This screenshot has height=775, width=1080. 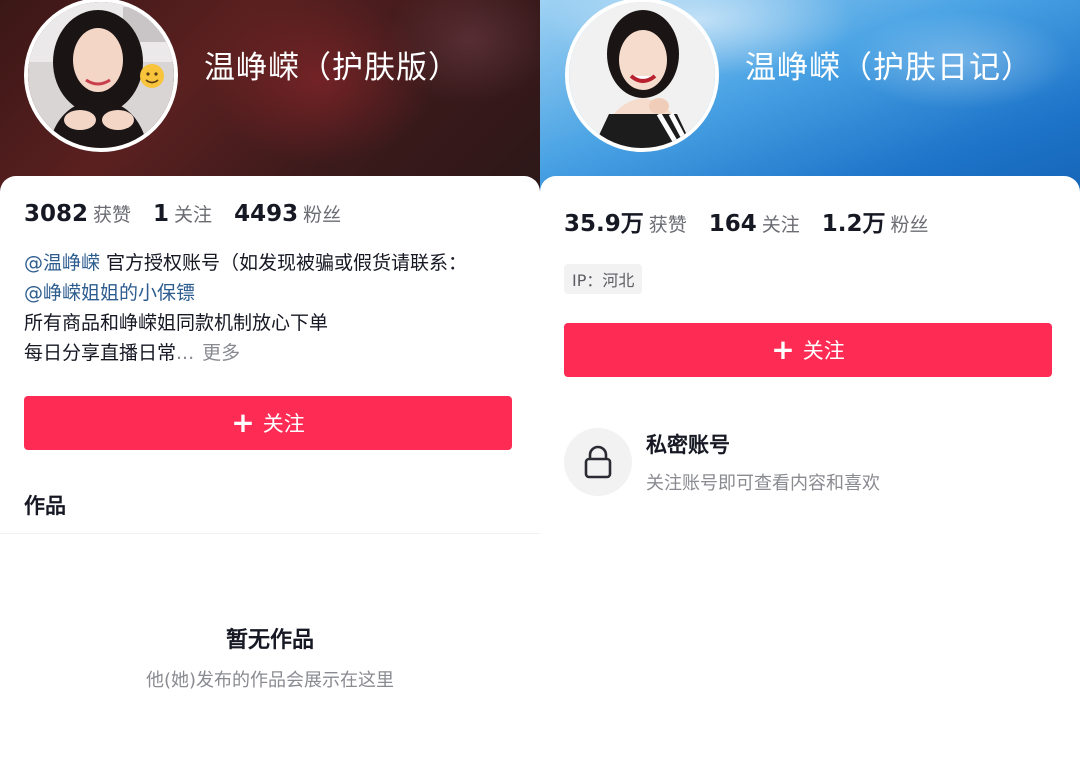 What do you see at coordinates (56, 214) in the screenshot?
I see `stat-value: 3082` at bounding box center [56, 214].